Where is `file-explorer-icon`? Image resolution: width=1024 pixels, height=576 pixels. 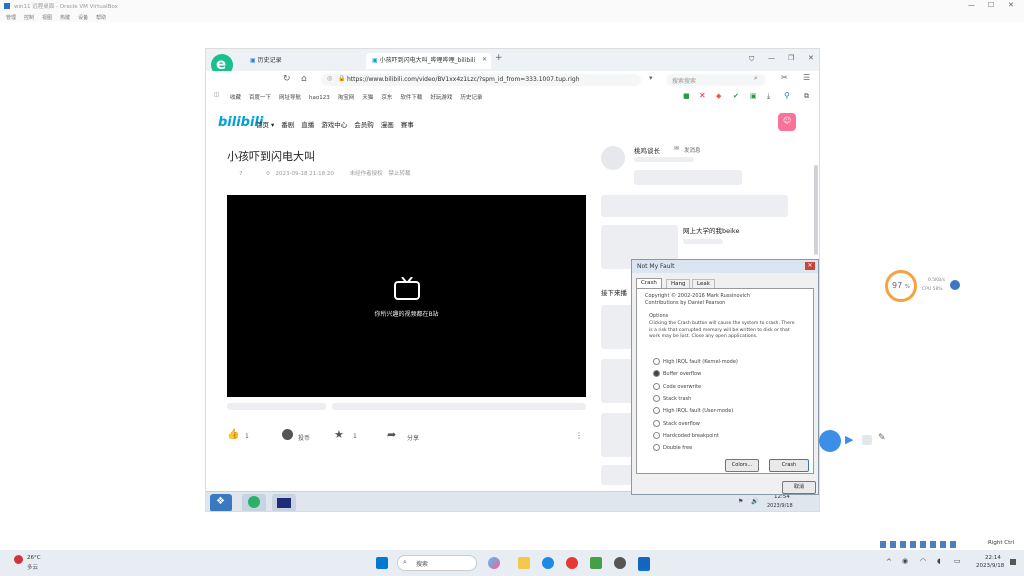 file-explorer-icon is located at coordinates (524, 563).